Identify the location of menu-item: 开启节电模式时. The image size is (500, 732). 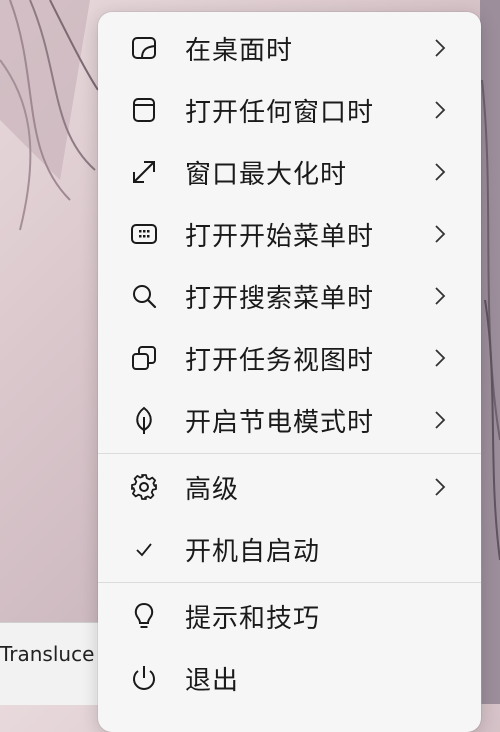
(289, 420).